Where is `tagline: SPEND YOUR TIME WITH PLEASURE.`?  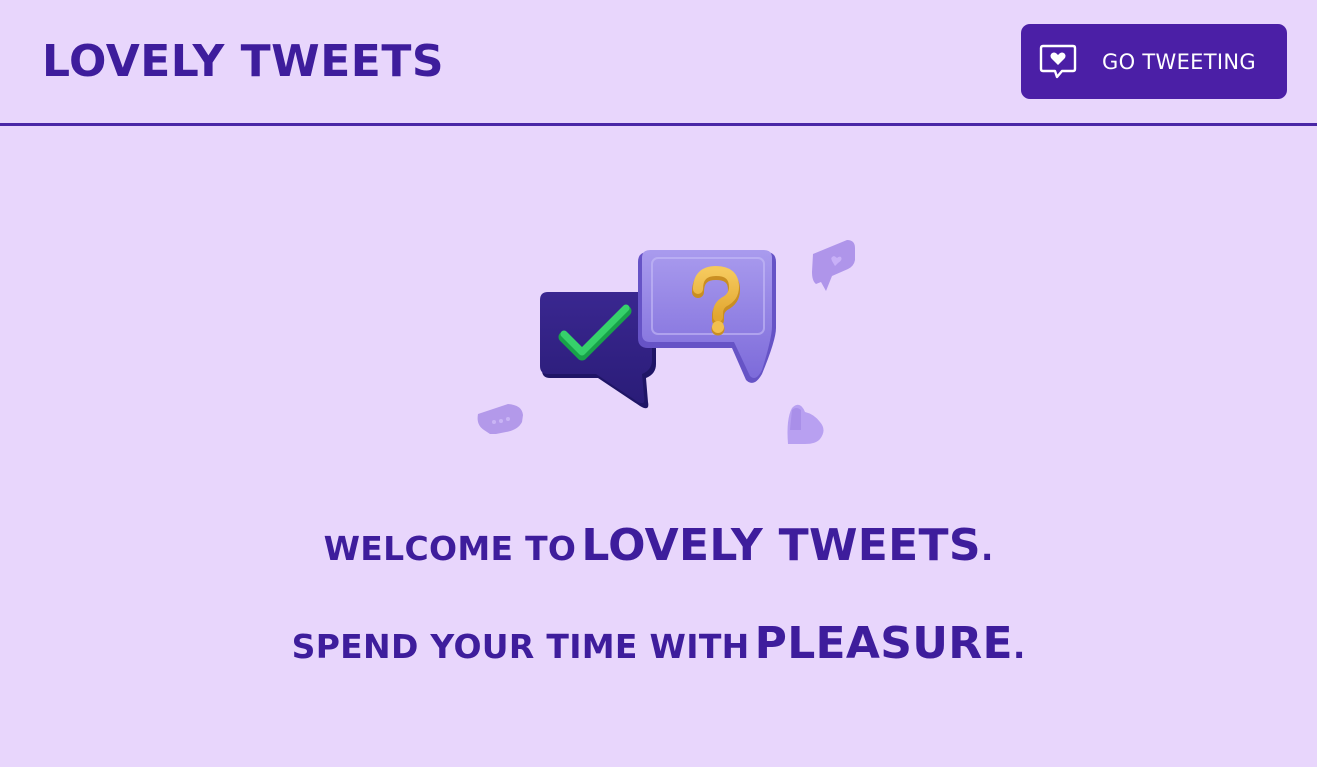 tagline: SPEND YOUR TIME WITH PLEASURE. is located at coordinates (658, 643).